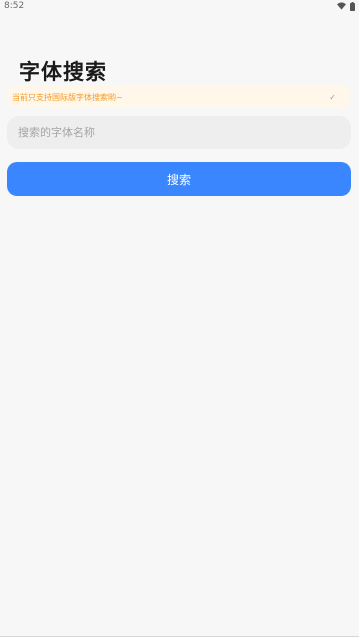 The width and height of the screenshot is (359, 637). I want to click on search-input, so click(184, 132).